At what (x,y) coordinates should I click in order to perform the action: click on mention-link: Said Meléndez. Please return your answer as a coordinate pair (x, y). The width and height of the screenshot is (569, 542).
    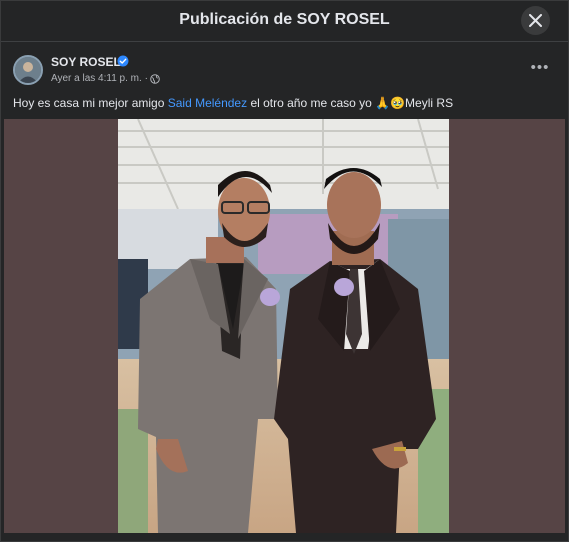
    Looking at the image, I should click on (207, 103).